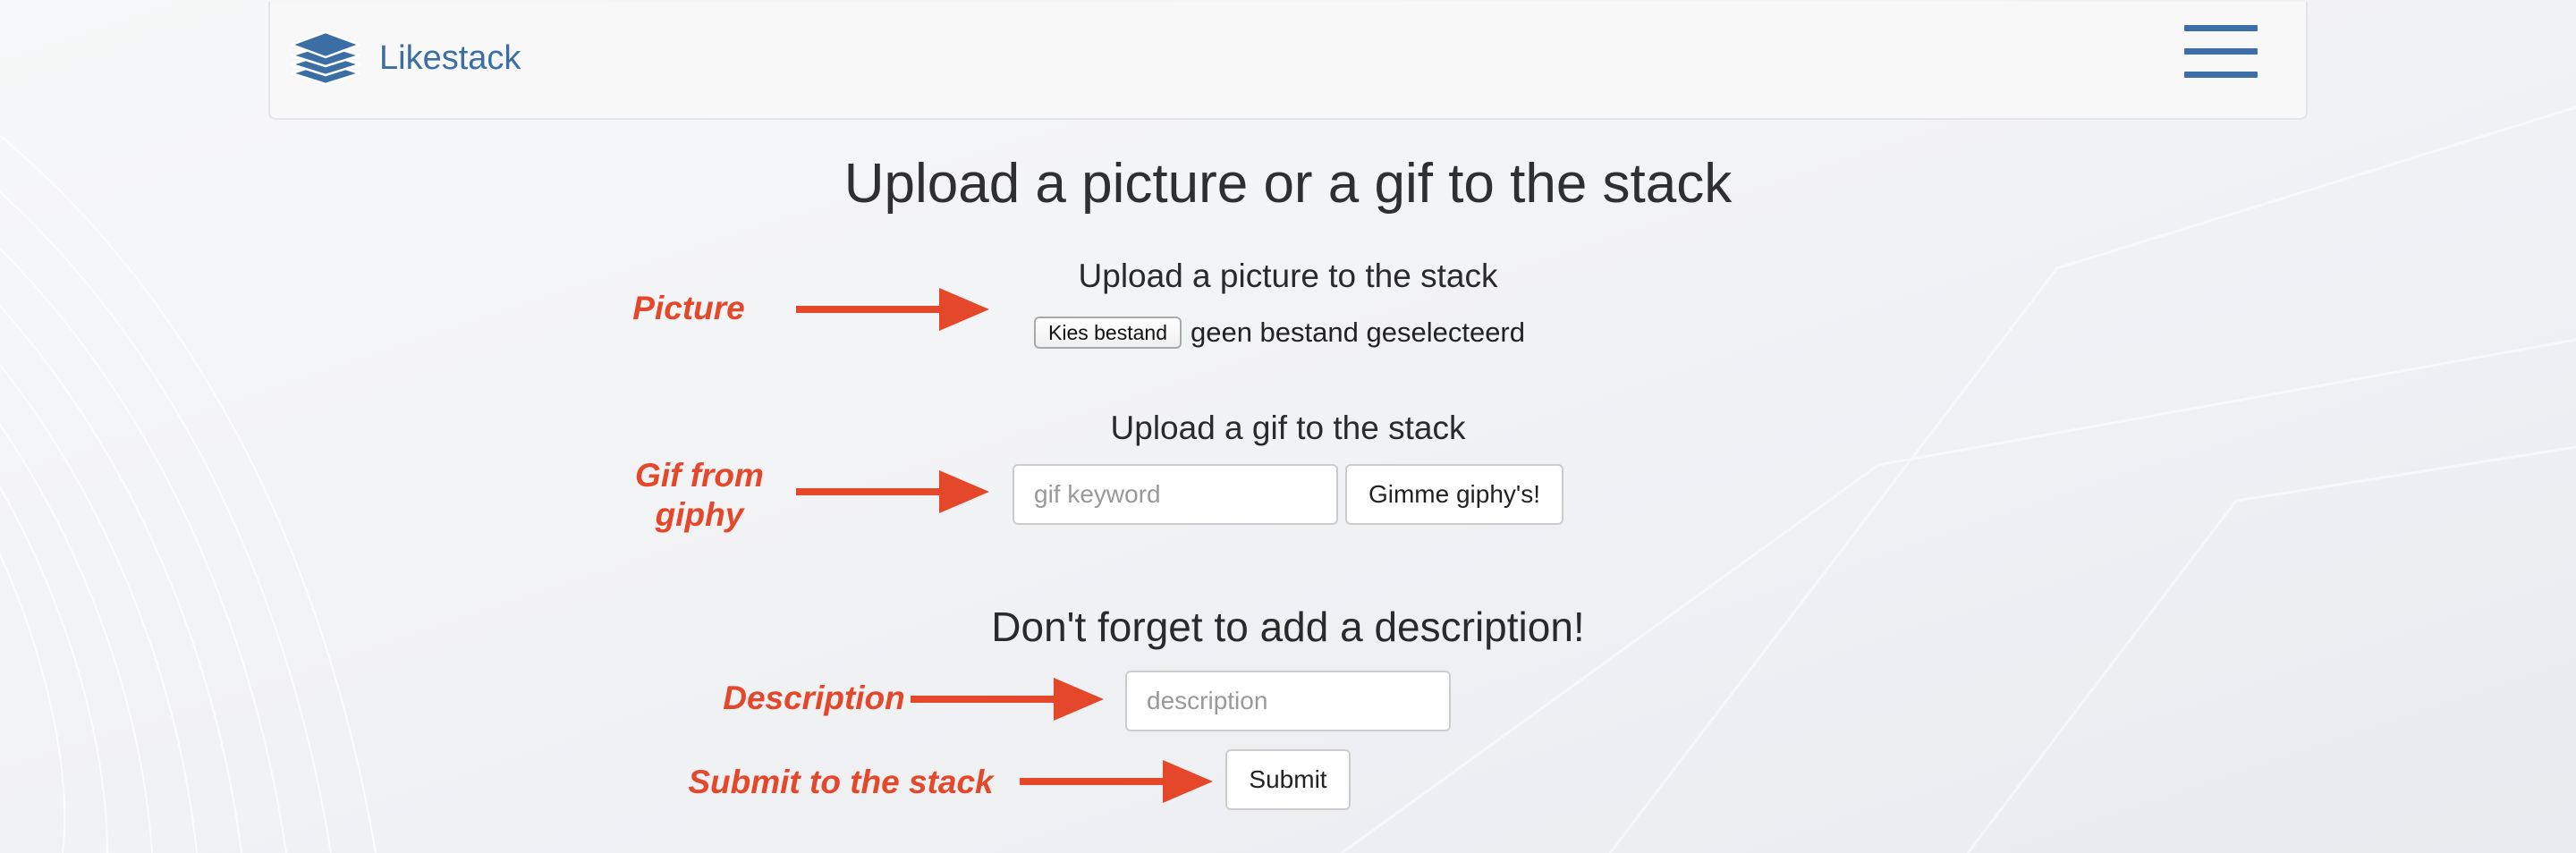  Describe the element at coordinates (1007, 699) in the screenshot. I see `arrow-description` at that location.